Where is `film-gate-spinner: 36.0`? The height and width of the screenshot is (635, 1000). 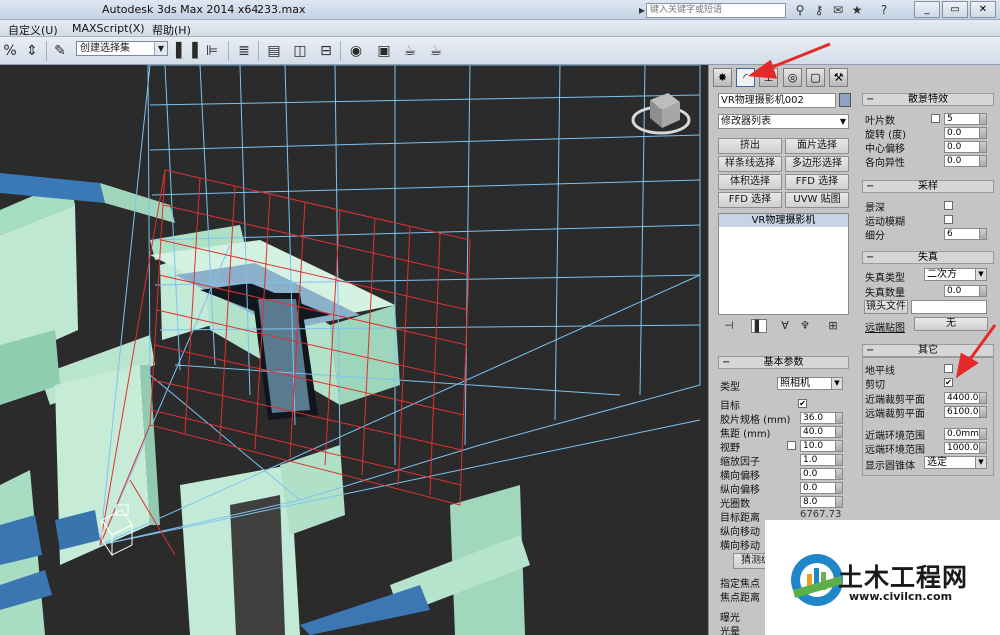 film-gate-spinner: 36.0 is located at coordinates (821, 418).